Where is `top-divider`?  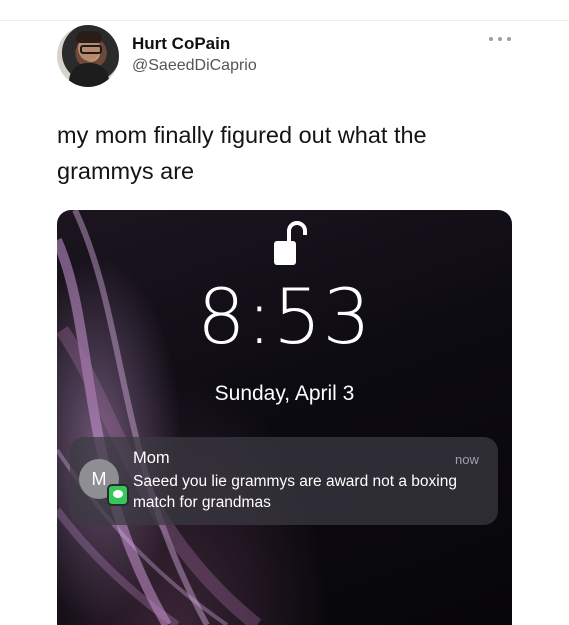
top-divider is located at coordinates (284, 20).